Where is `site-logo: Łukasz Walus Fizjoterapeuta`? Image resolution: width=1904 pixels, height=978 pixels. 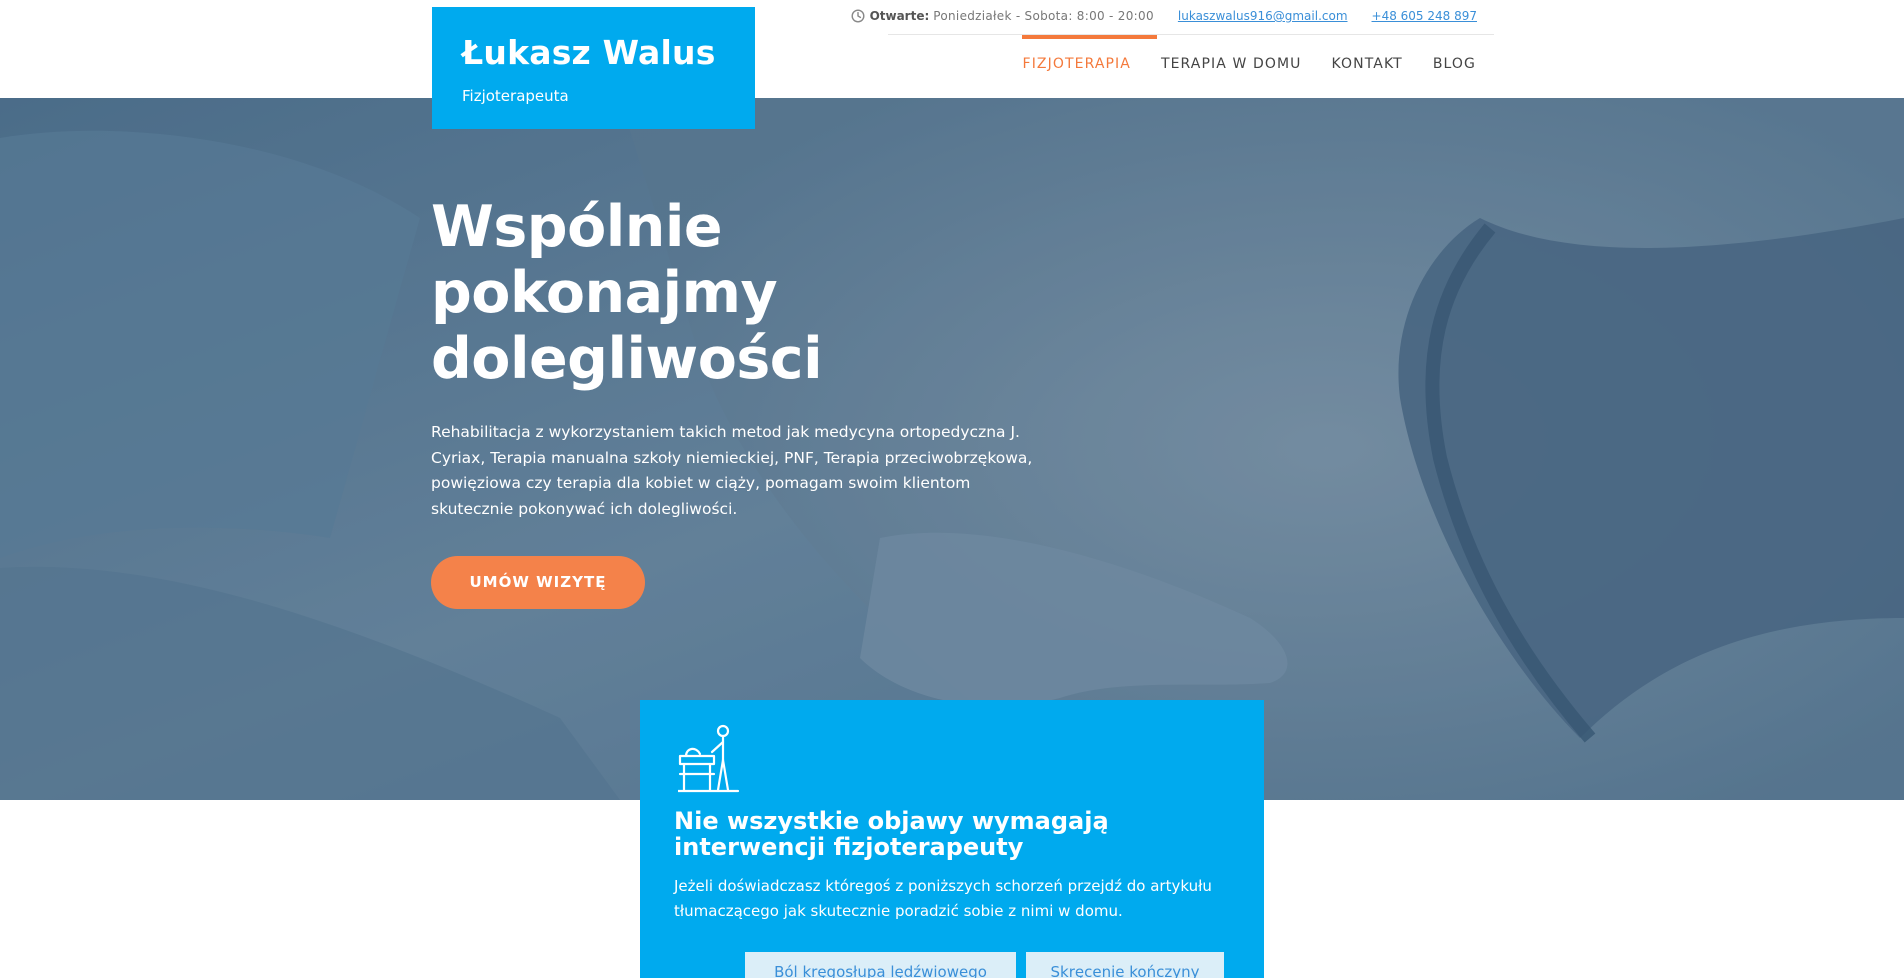 site-logo: Łukasz Walus Fizjoterapeuta is located at coordinates (593, 68).